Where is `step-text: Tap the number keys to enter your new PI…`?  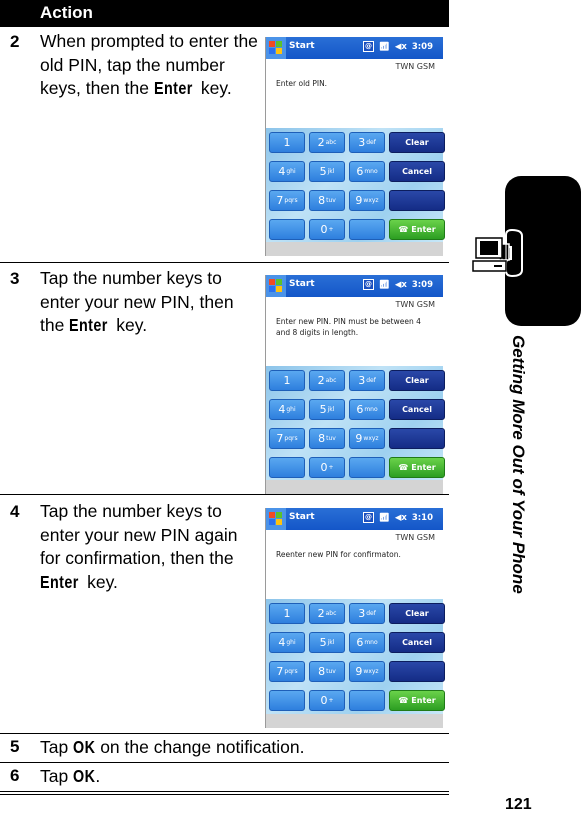 step-text: Tap the number keys to enter your new PI… is located at coordinates (147, 547).